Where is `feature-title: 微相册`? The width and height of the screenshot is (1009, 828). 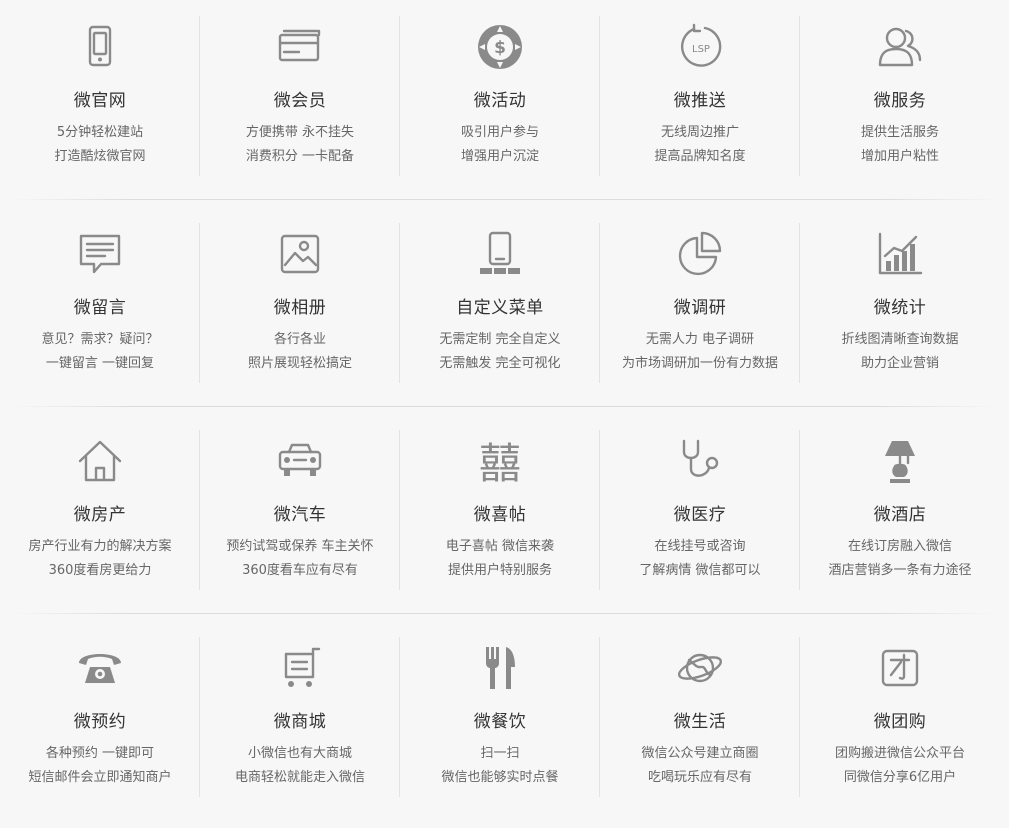
feature-title: 微相册 is located at coordinates (300, 308).